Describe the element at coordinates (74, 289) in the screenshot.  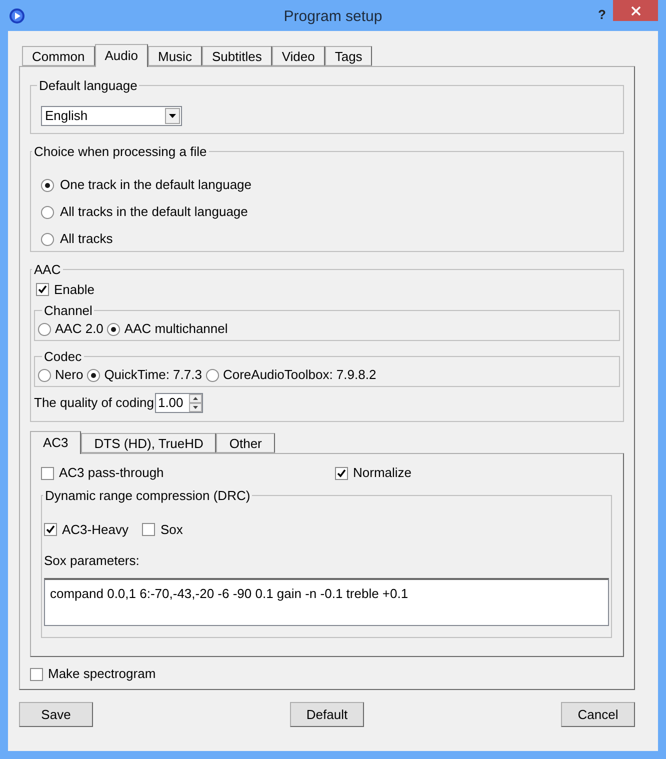
I see `option-label: Enable` at that location.